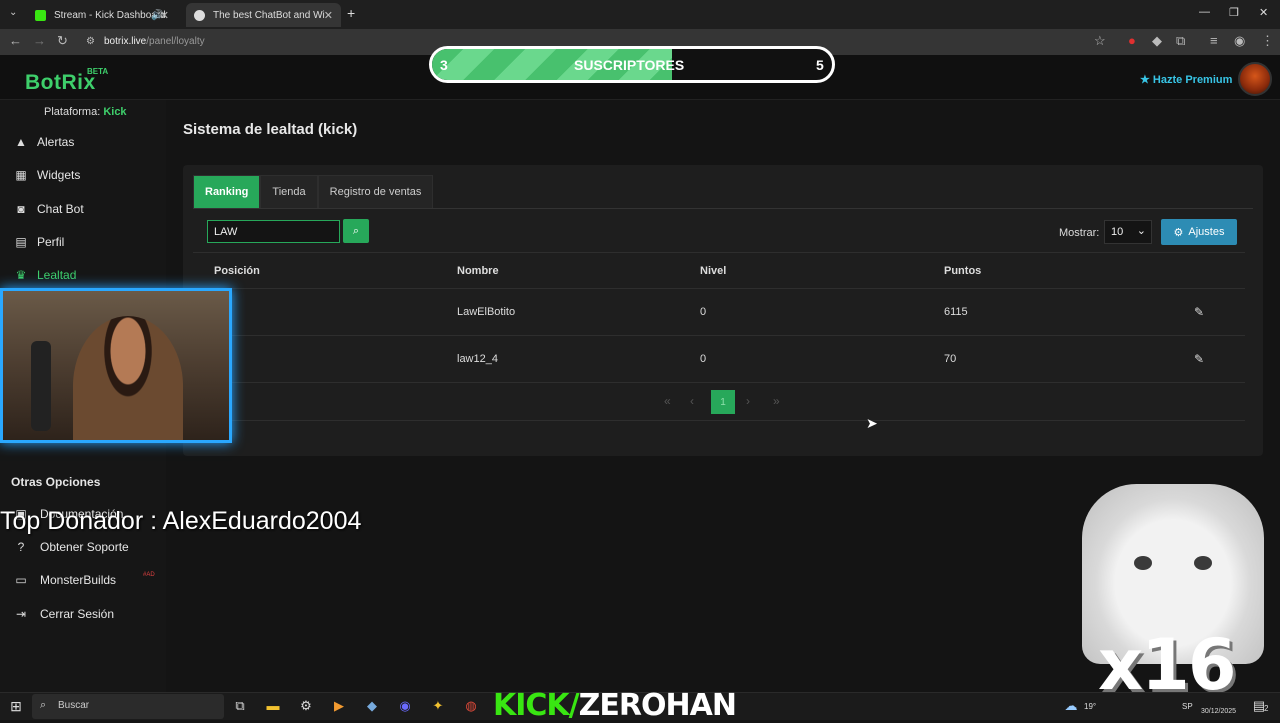 The width and height of the screenshot is (1280, 723). I want to click on sidebar-item-cerrar-sesion: ⇥ Cerrar Sesión, so click(64, 614).